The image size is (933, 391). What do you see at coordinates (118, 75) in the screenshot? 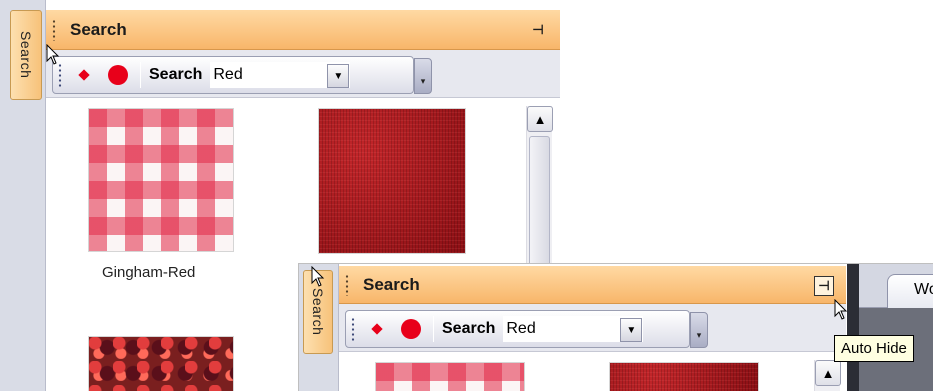
I see `large-red-dot-button` at bounding box center [118, 75].